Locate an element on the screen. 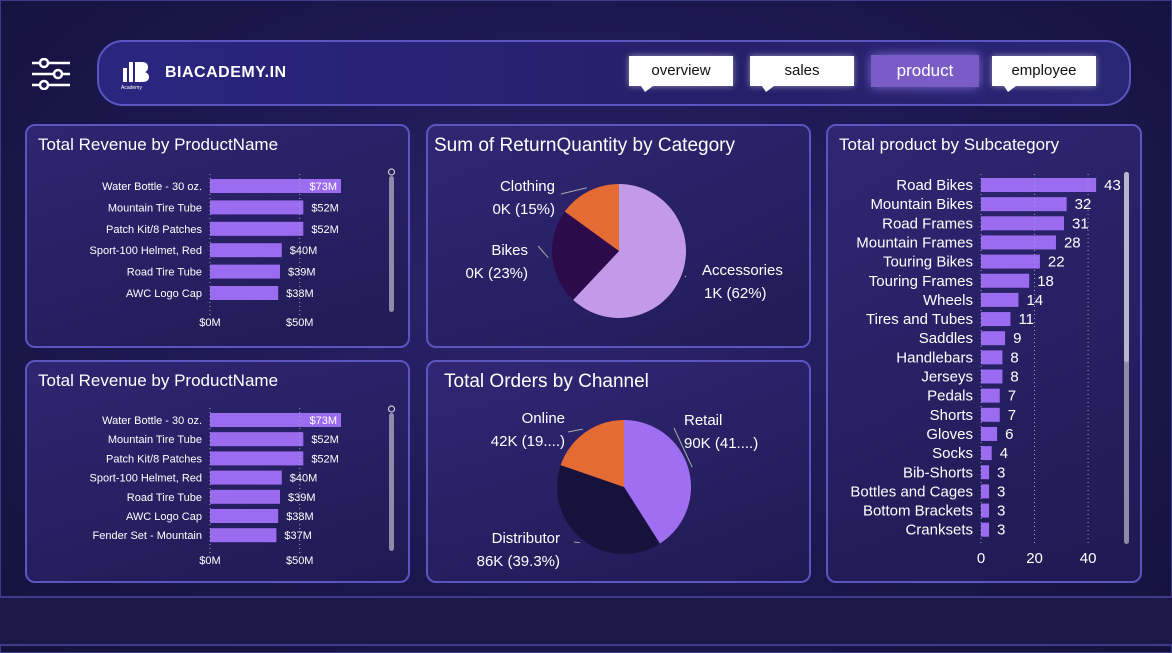 The height and width of the screenshot is (653, 1172). data-label: $37M is located at coordinates (298, 536).